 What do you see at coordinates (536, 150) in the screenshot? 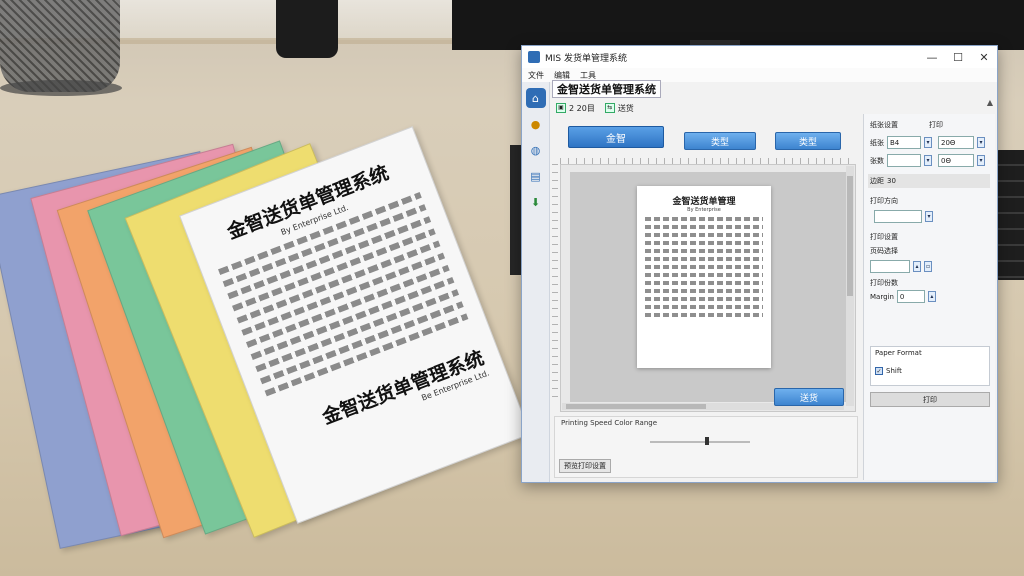
I see `globe-icon: ◍` at bounding box center [536, 150].